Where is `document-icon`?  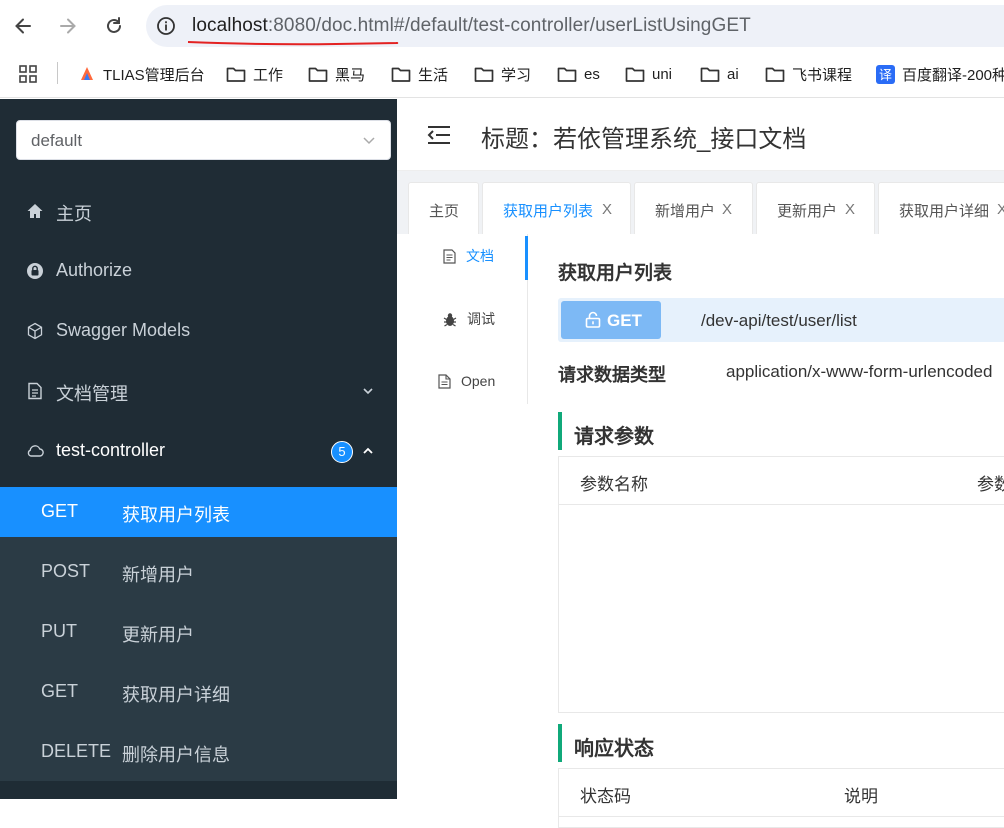
document-icon is located at coordinates (35, 391).